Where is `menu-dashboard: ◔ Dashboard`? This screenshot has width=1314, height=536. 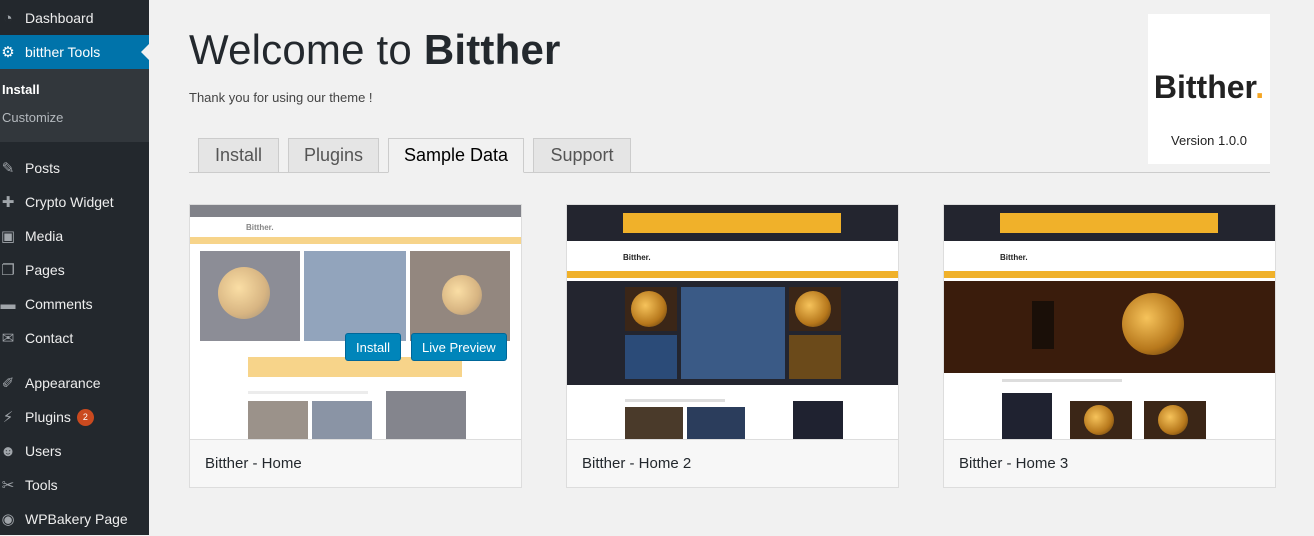
menu-dashboard: ◔ Dashboard is located at coordinates (74, 18).